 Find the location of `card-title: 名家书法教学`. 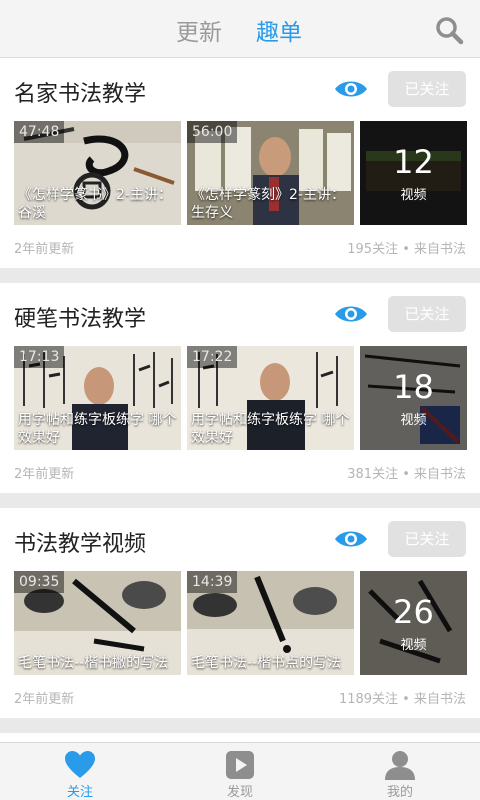

card-title: 名家书法教学 is located at coordinates (80, 92).